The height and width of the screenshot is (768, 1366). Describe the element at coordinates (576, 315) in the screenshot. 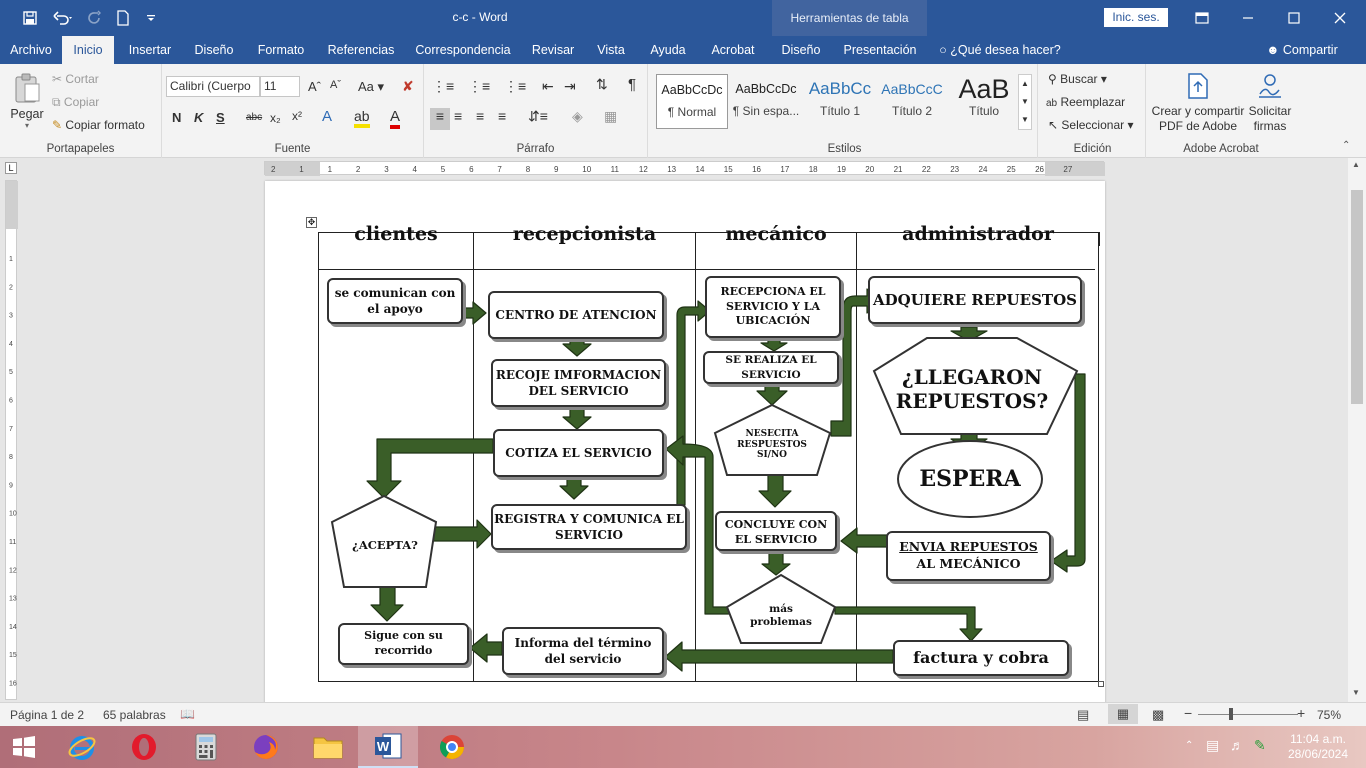

I see `box-centro-atencion: CENTRO DE ATENCION` at that location.